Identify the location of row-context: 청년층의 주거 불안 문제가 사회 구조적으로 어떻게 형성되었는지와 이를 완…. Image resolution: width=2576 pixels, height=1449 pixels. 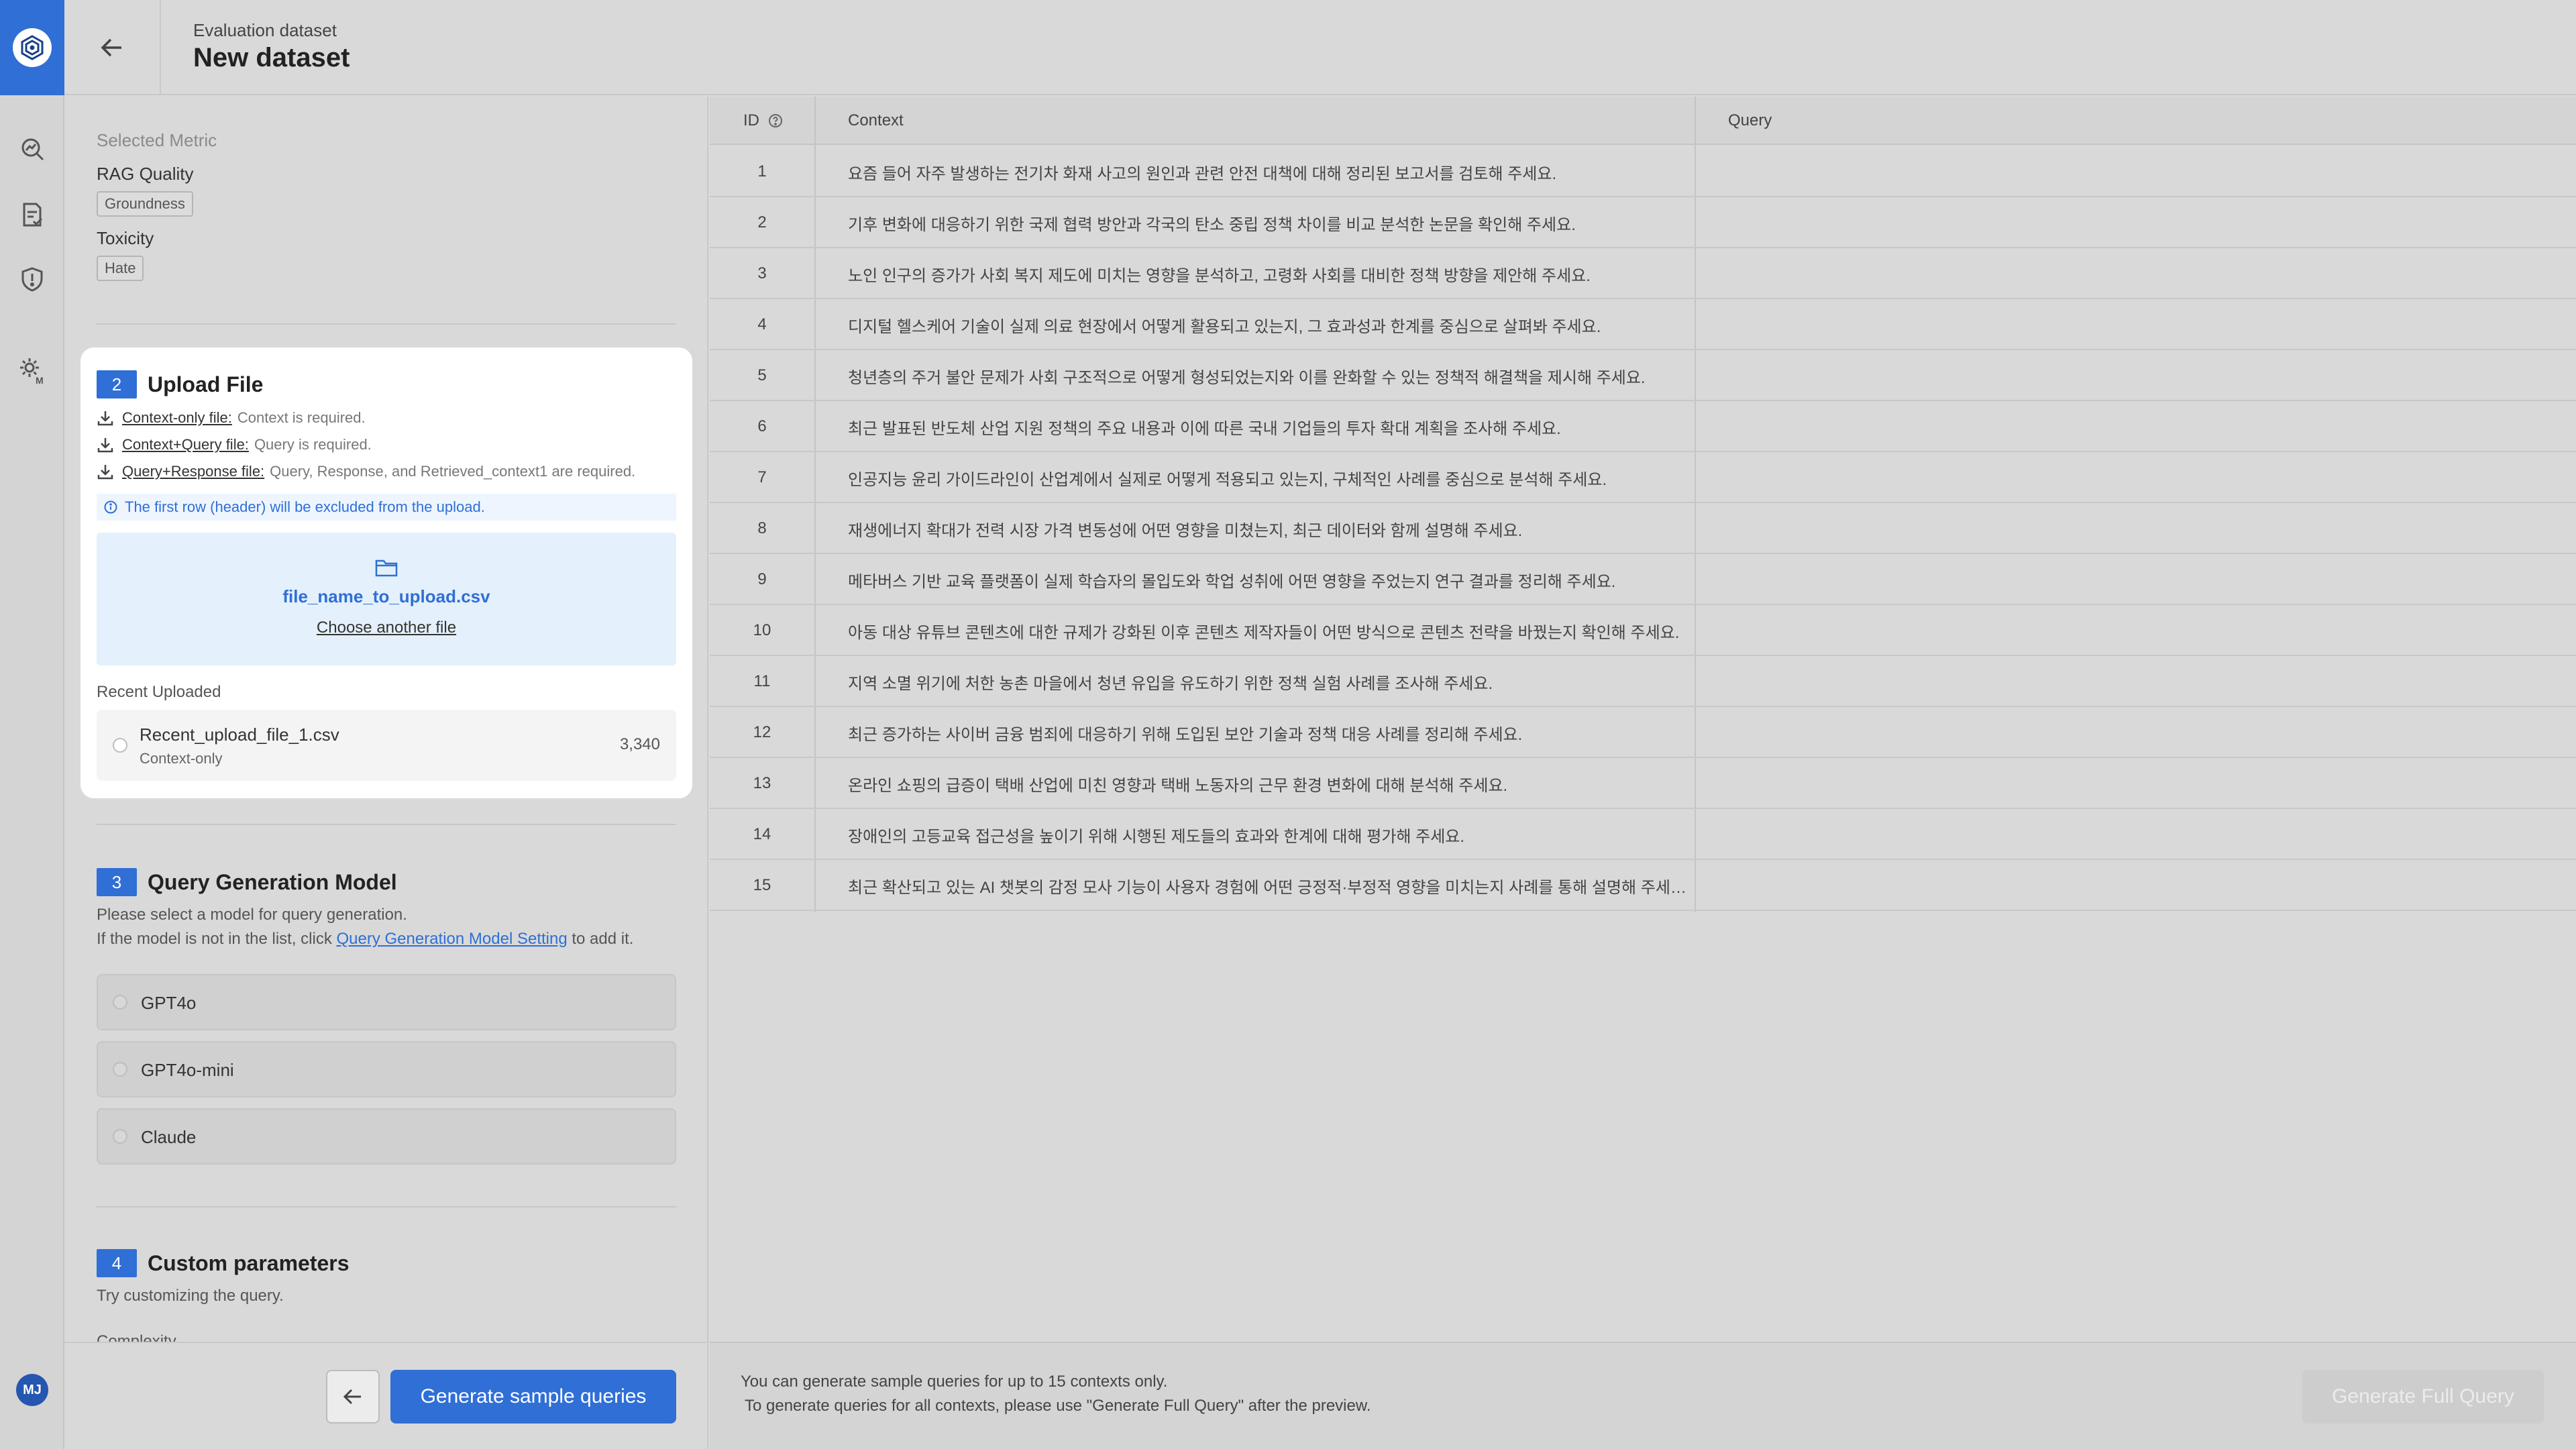
(1247, 377).